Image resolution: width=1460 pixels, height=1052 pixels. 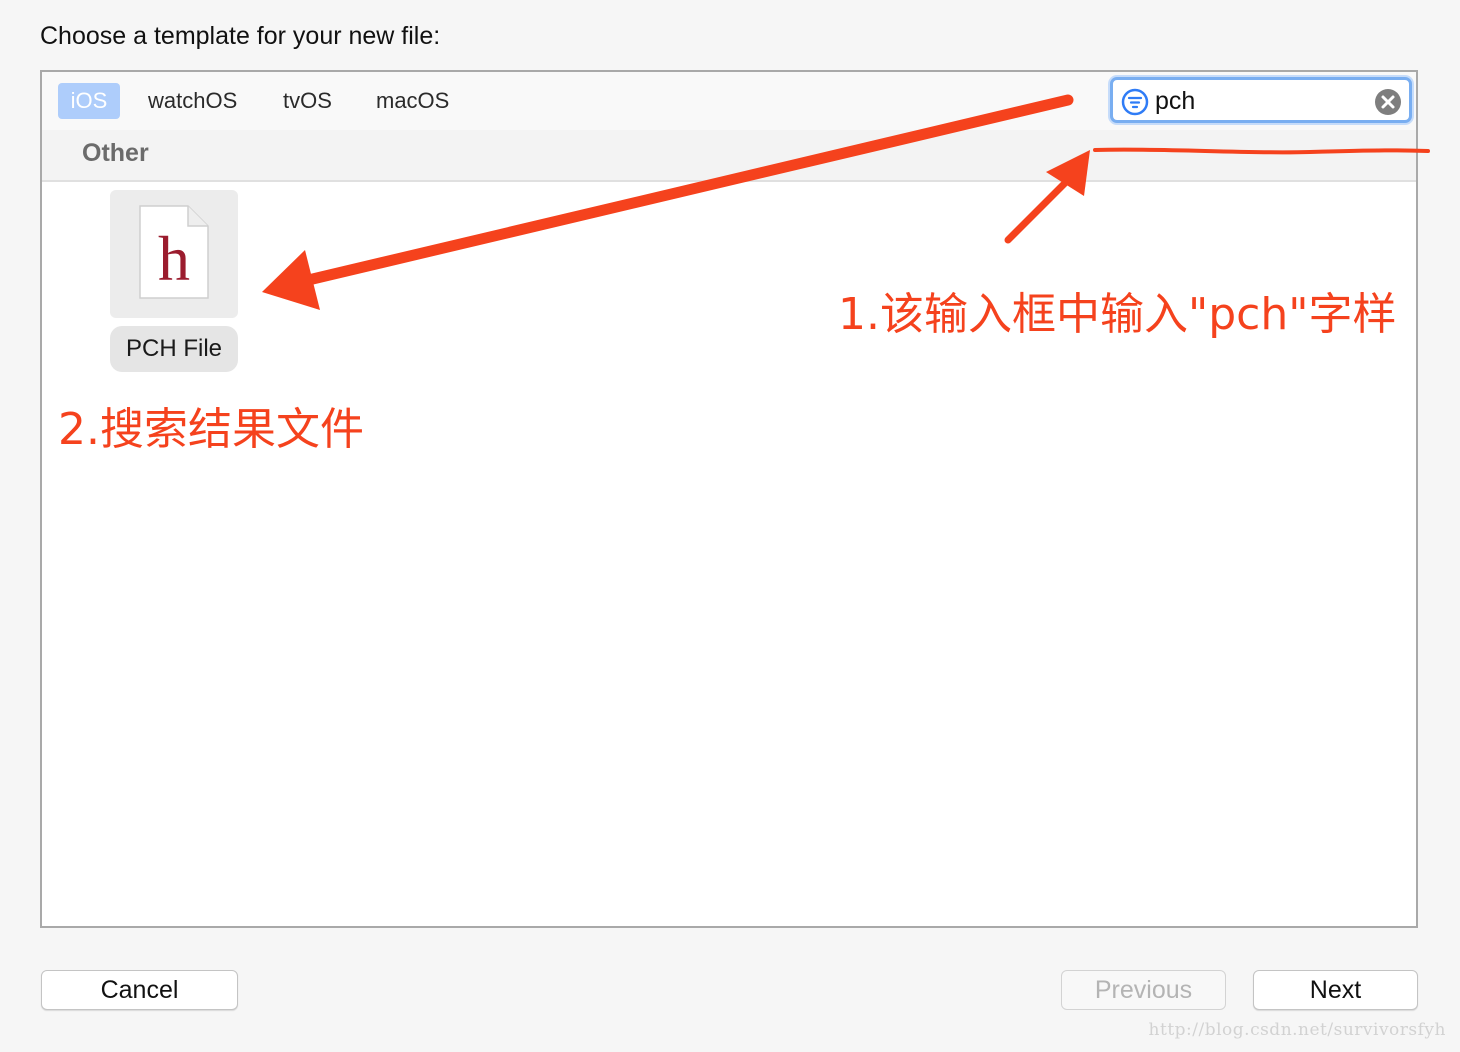 I want to click on template-tile-pch-file: h, so click(x=174, y=254).